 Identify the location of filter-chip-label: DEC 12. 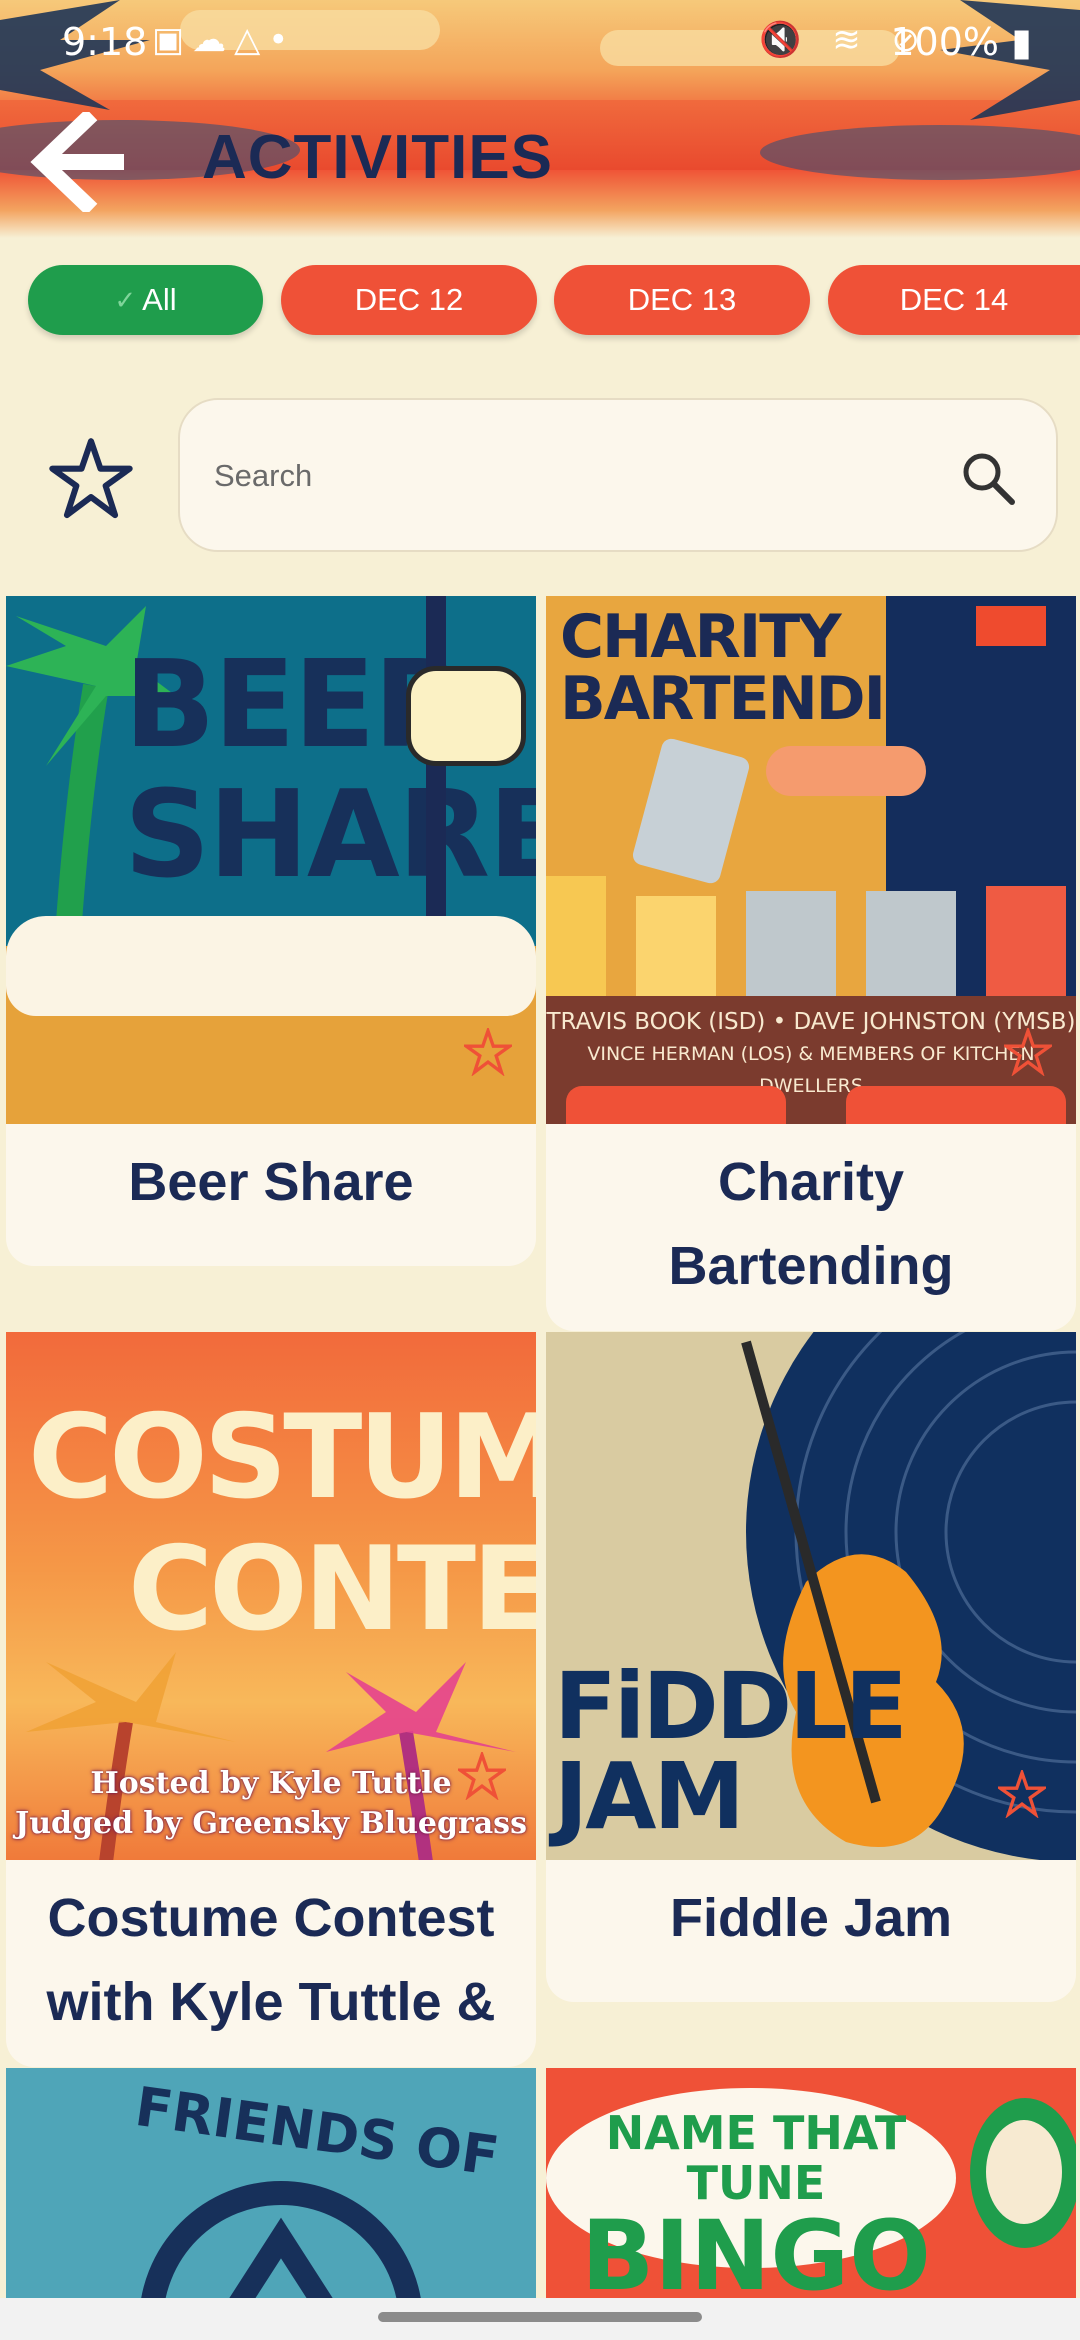
(409, 299).